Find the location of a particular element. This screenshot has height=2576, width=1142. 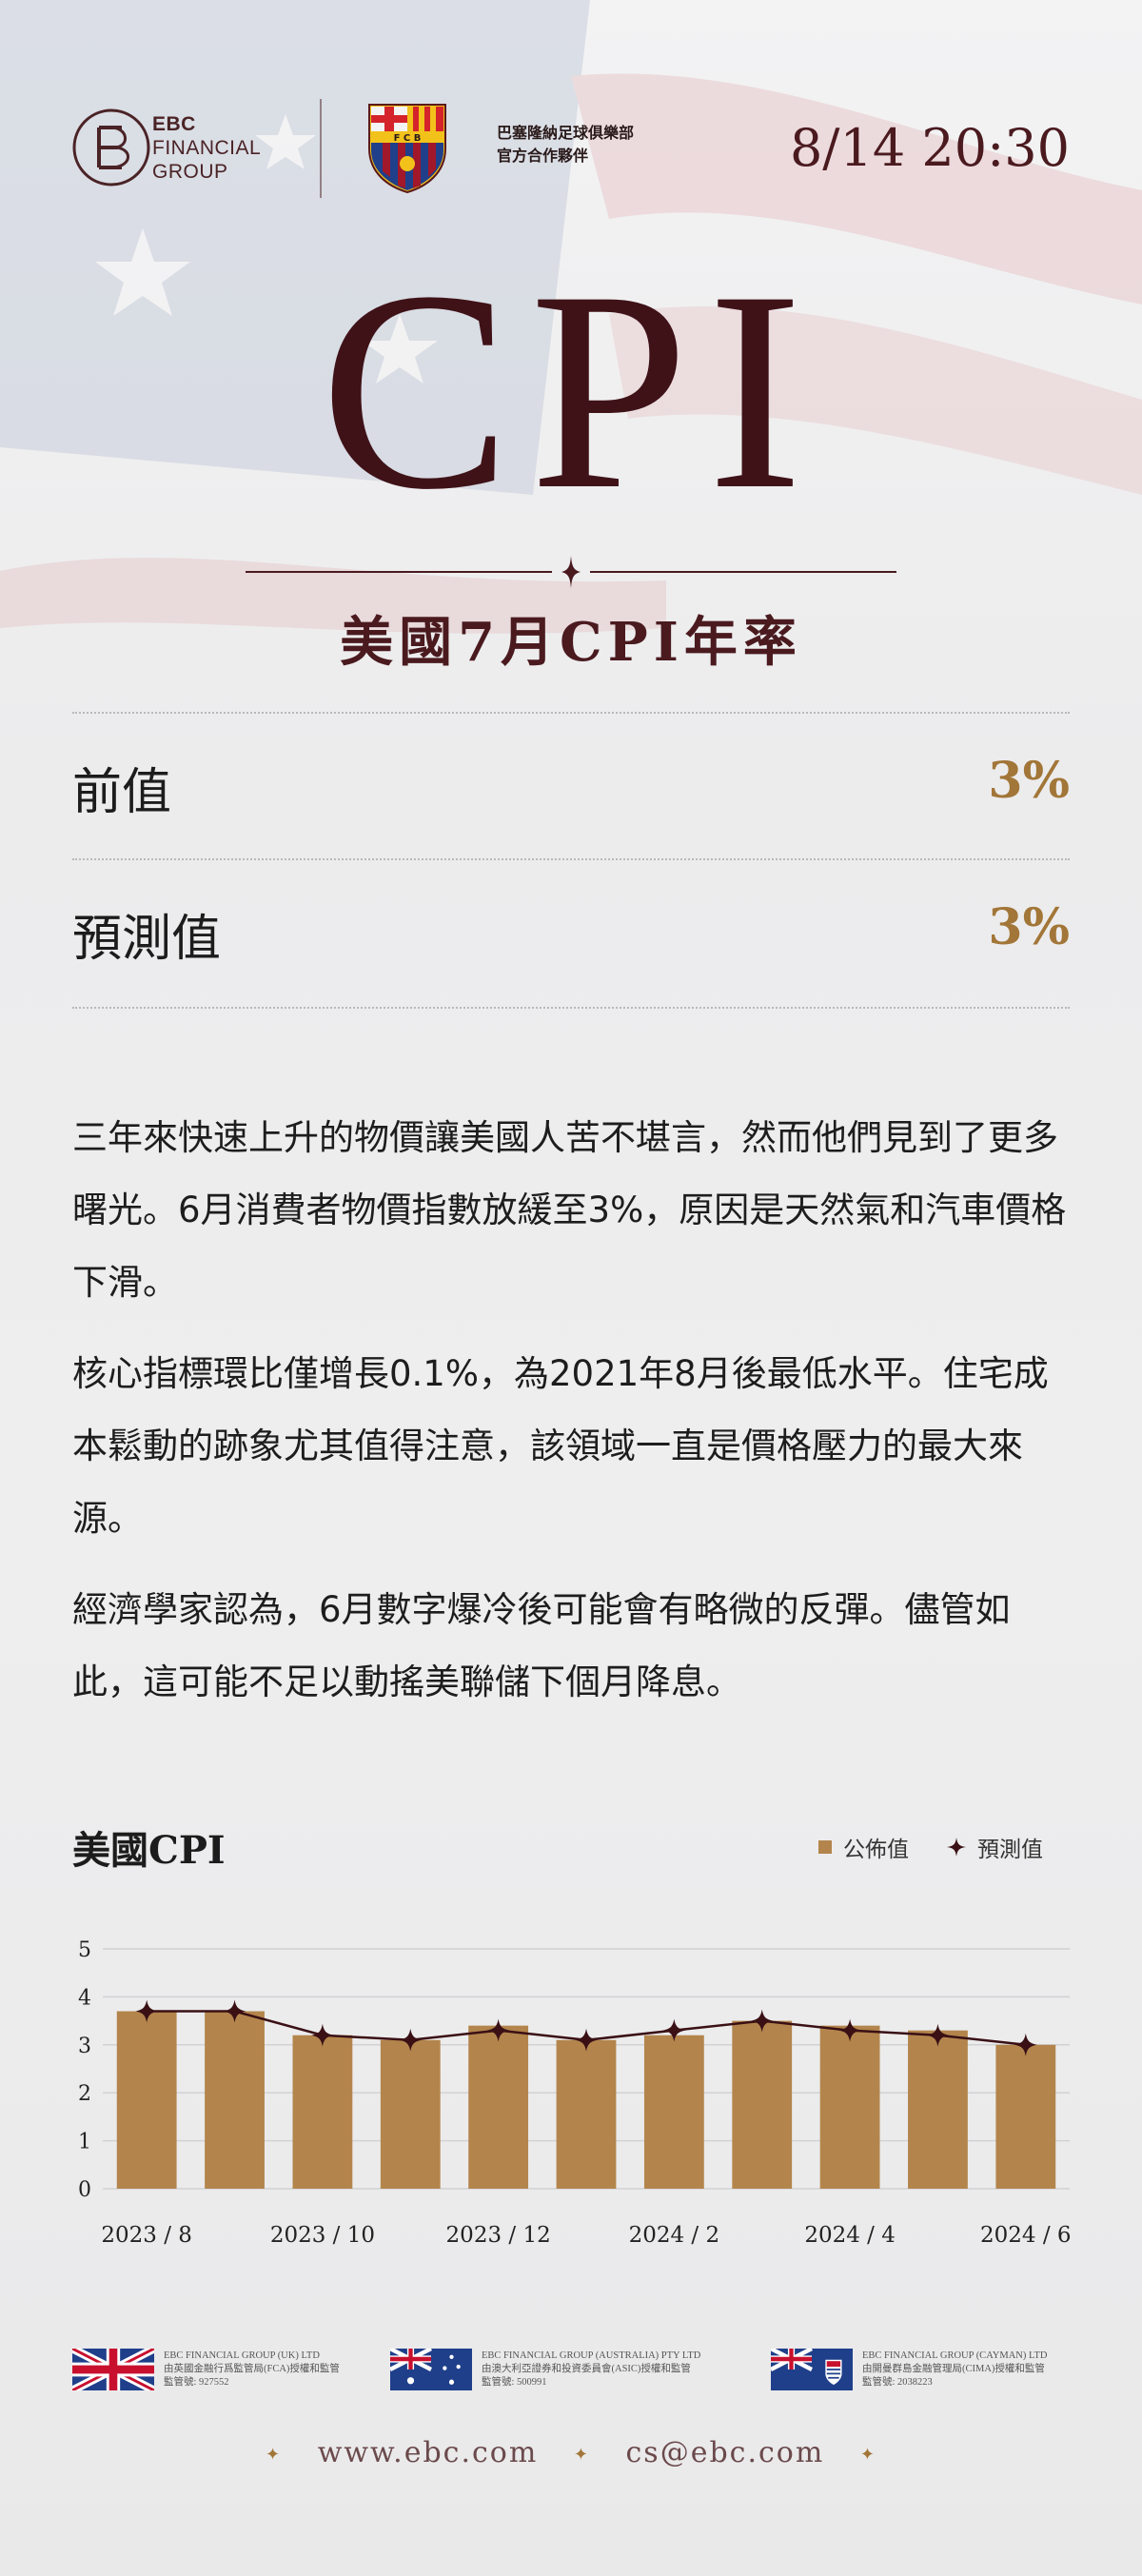

legend-bar-swatch is located at coordinates (825, 1847).